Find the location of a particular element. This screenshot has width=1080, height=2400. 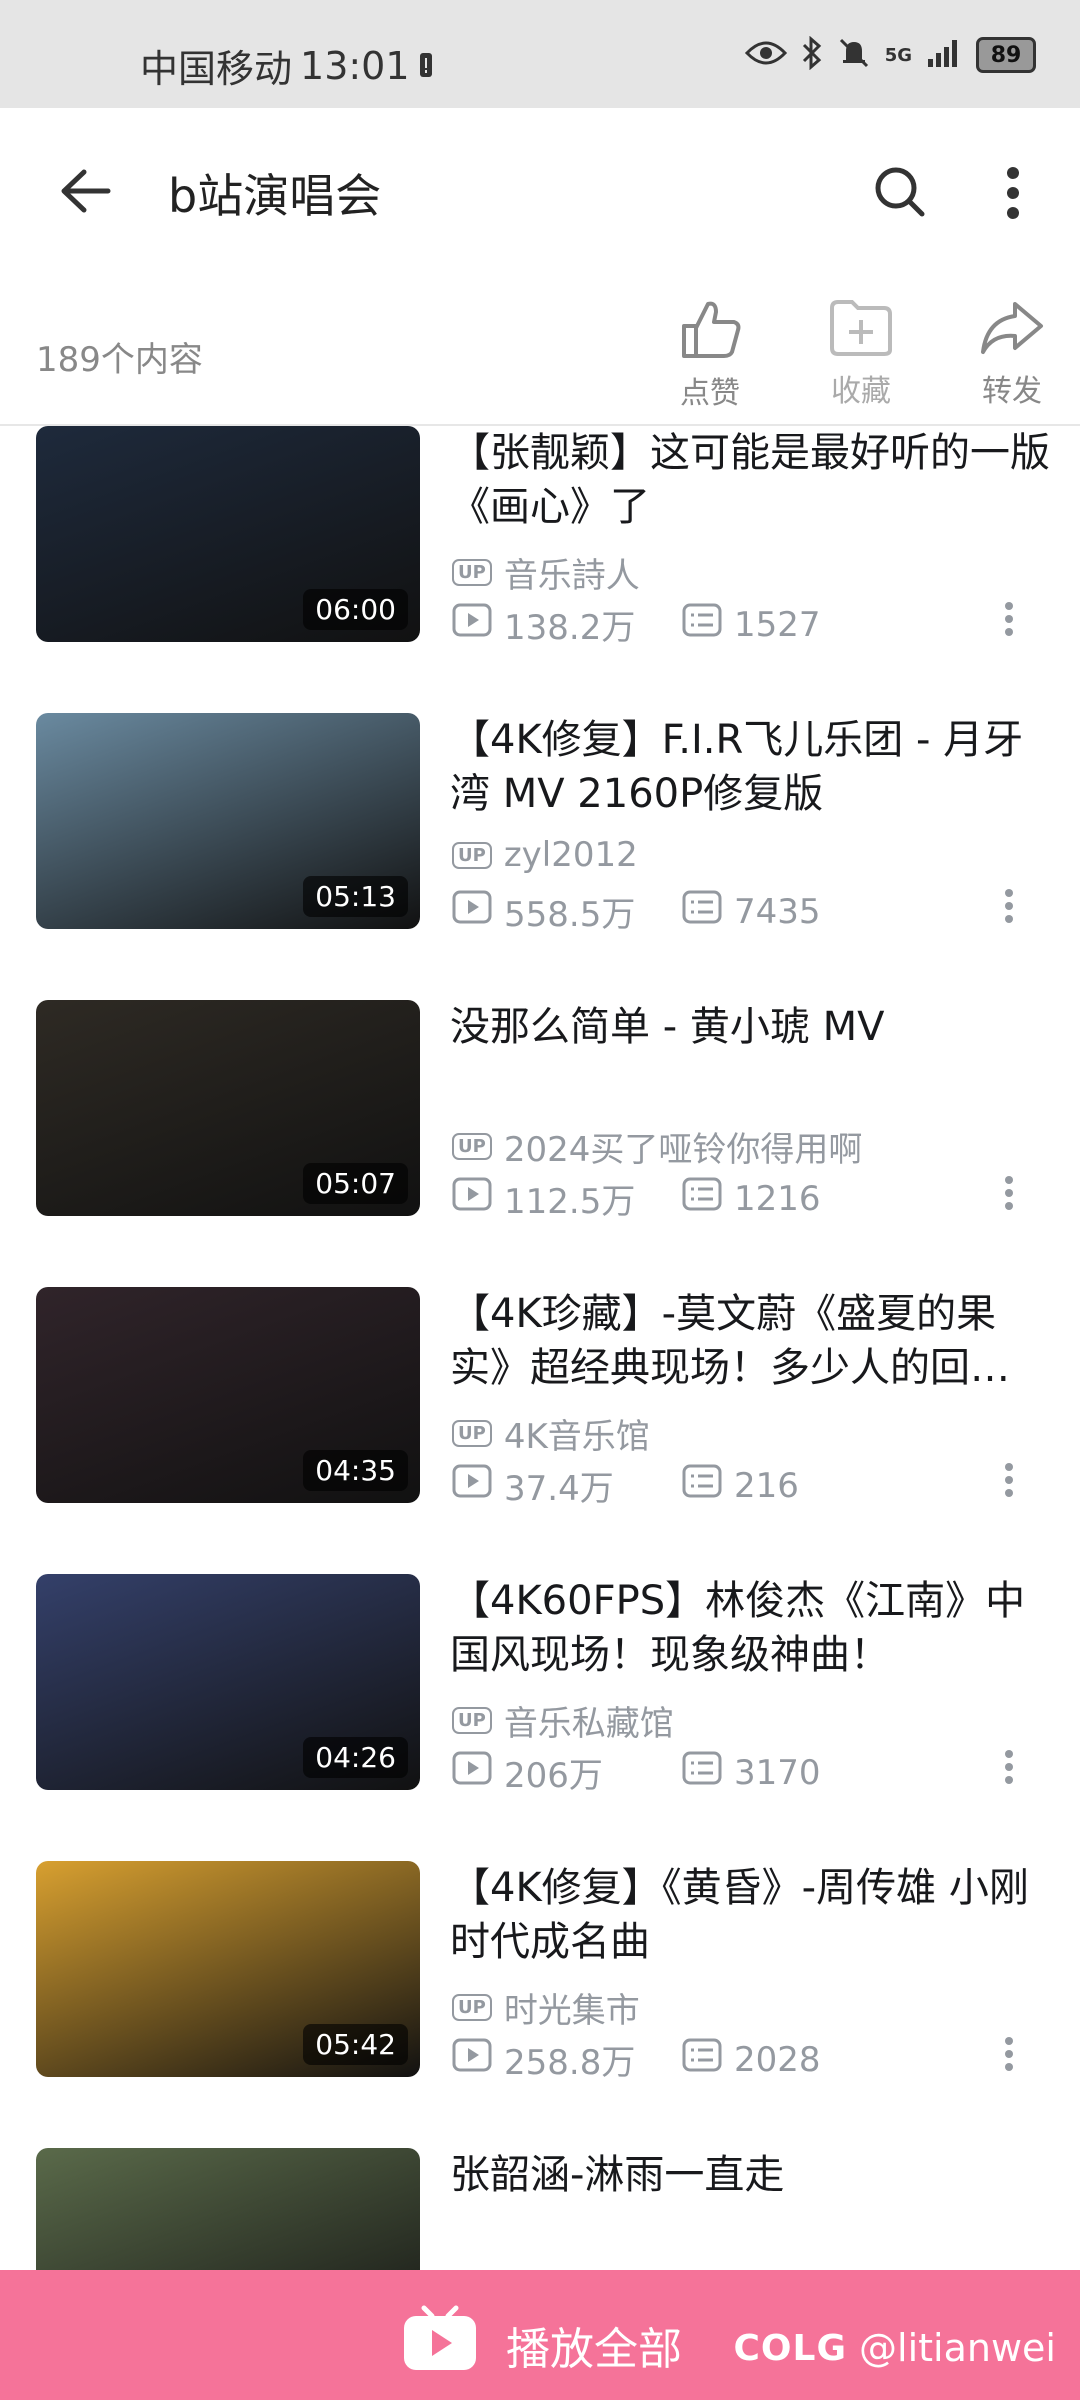

battery-indicator: 89 is located at coordinates (1006, 55).